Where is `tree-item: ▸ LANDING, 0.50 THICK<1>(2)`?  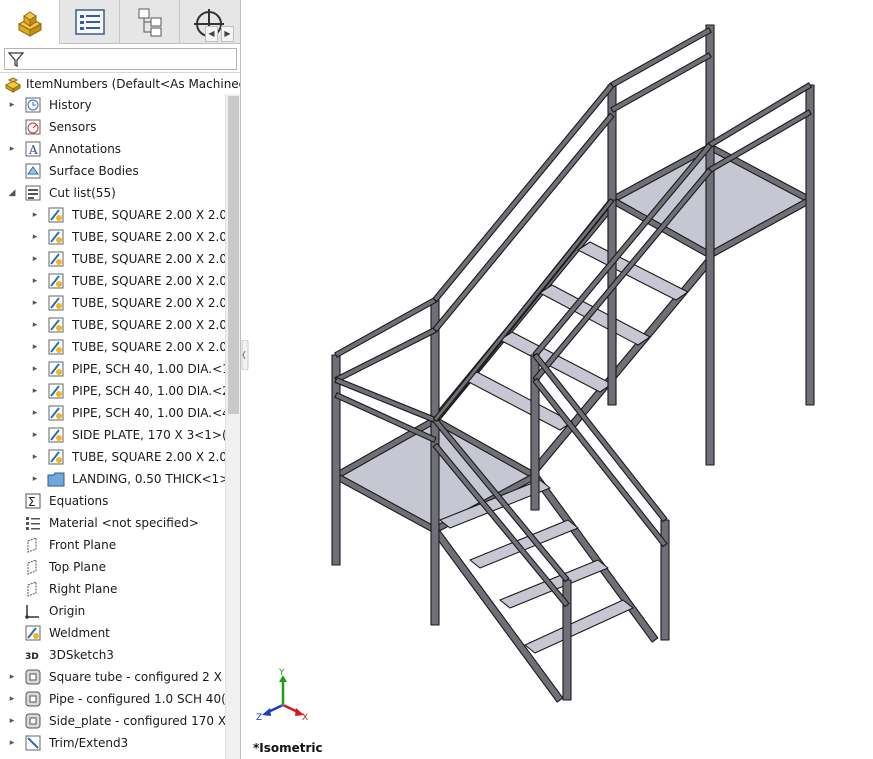 tree-item: ▸ LANDING, 0.50 THICK<1>(2) is located at coordinates (120, 479).